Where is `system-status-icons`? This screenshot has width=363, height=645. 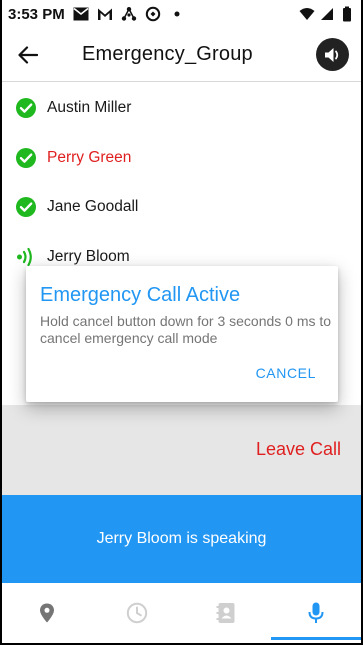
system-status-icons is located at coordinates (327, 14).